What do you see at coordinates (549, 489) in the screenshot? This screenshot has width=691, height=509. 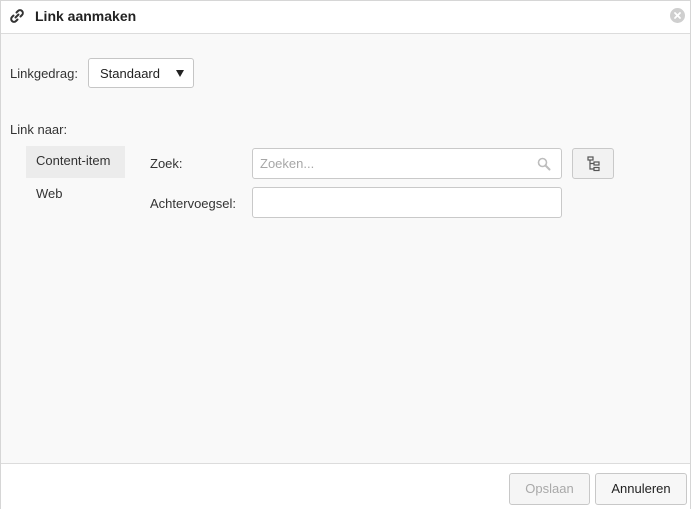 I see `save-button: Opslaan` at bounding box center [549, 489].